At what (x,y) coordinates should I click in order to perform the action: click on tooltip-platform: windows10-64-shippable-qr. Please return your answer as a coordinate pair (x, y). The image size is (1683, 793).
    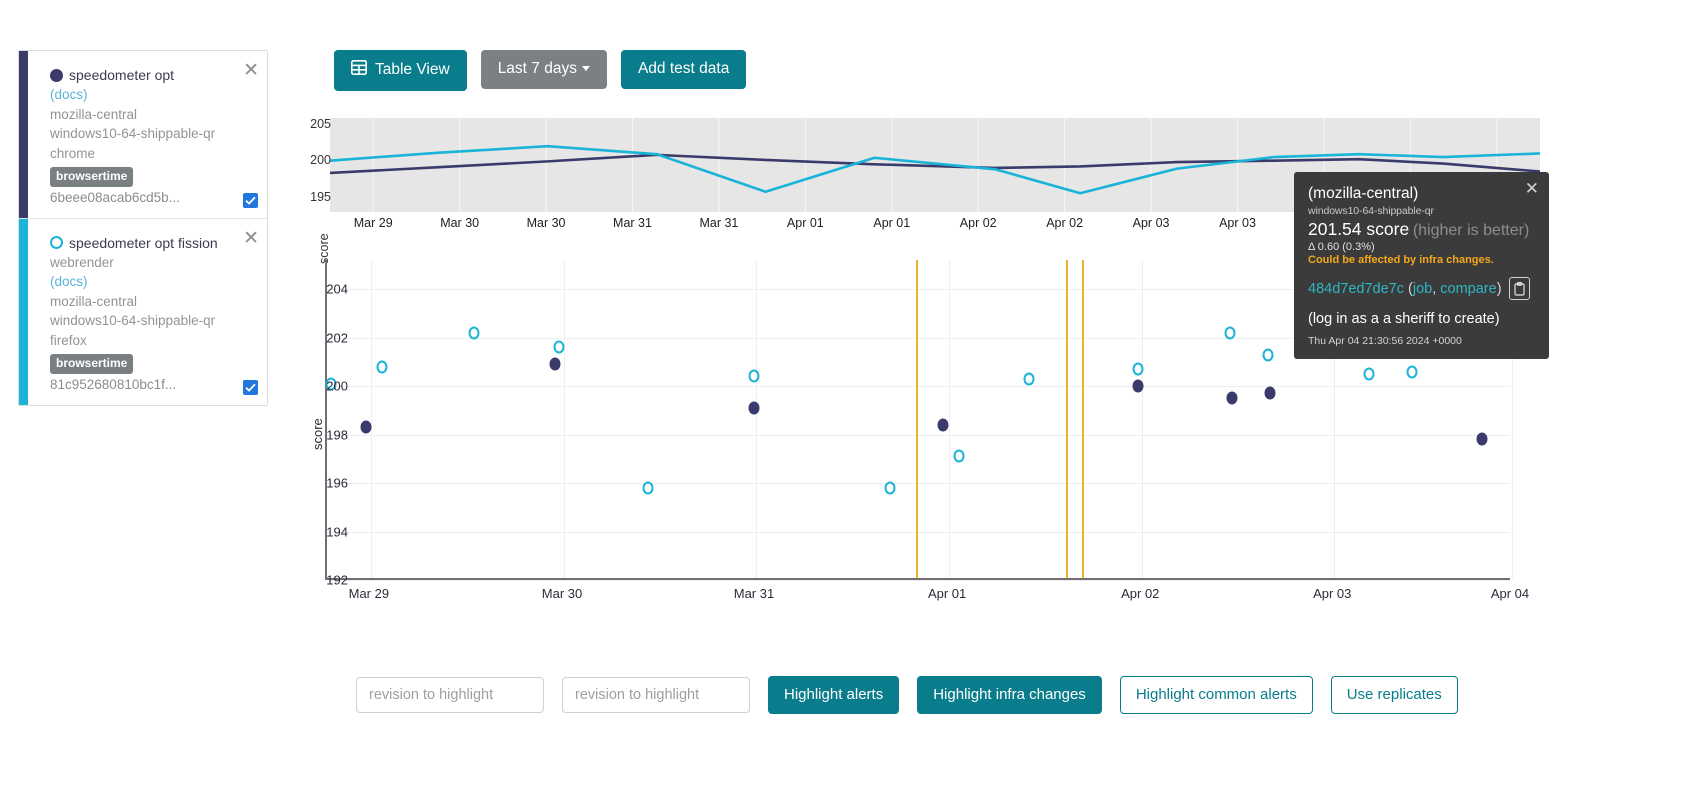
    Looking at the image, I should click on (1371, 211).